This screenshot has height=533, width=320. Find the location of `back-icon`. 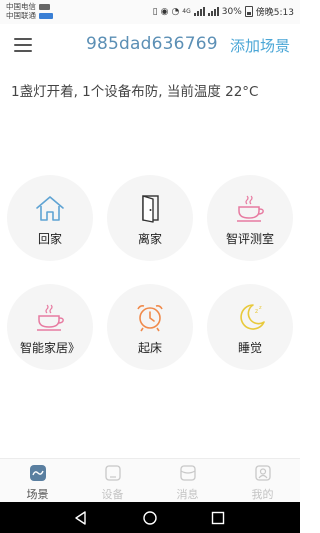

back-icon is located at coordinates (81, 518).